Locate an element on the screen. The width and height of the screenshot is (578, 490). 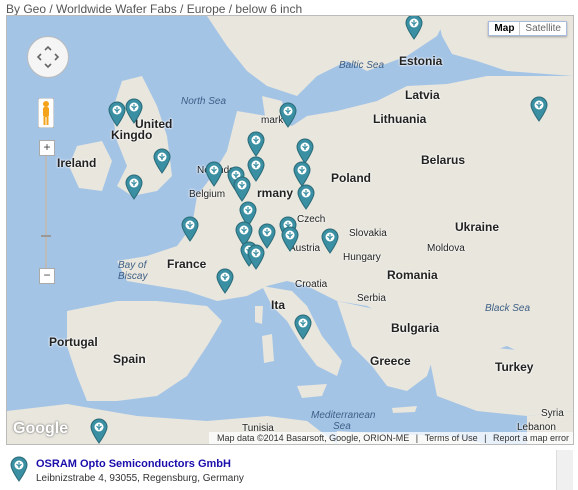
label-spain: Spain is located at coordinates (129, 359).